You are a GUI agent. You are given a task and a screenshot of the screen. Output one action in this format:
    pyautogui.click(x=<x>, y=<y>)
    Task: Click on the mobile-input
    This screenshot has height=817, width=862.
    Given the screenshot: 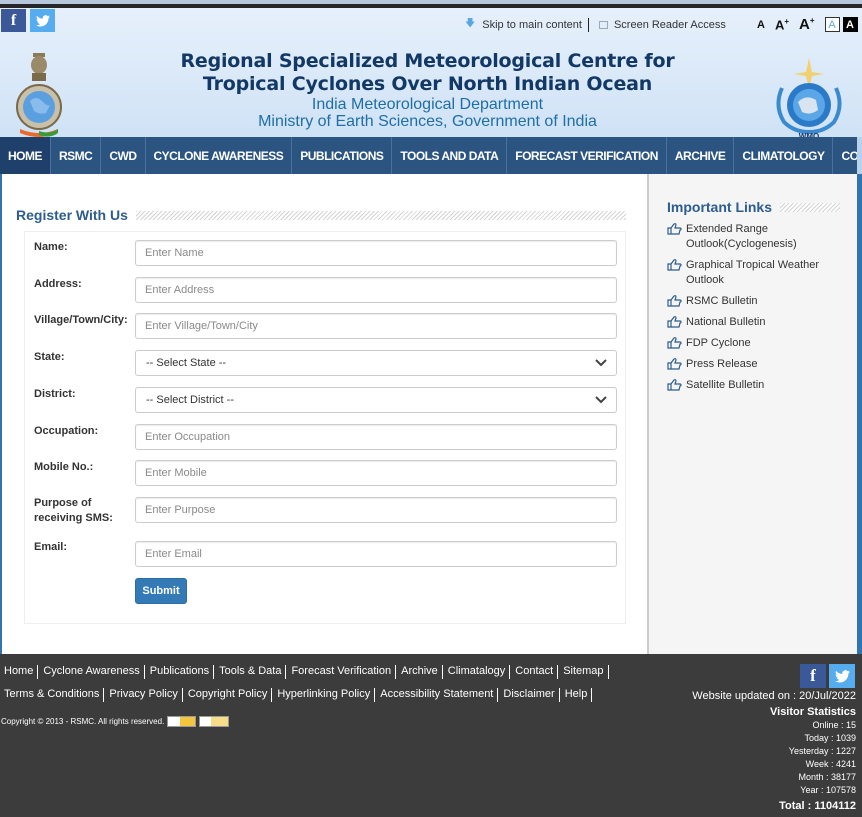 What is the action you would take?
    pyautogui.click(x=376, y=473)
    